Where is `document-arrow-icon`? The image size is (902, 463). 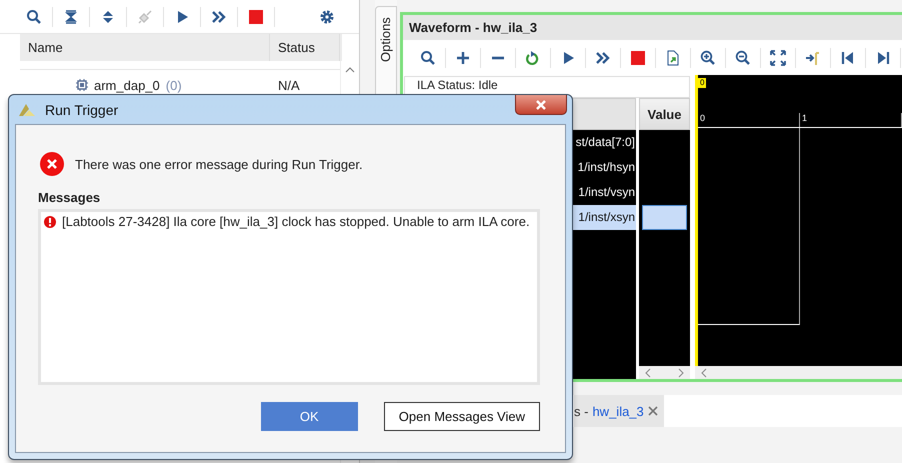
document-arrow-icon is located at coordinates (673, 58).